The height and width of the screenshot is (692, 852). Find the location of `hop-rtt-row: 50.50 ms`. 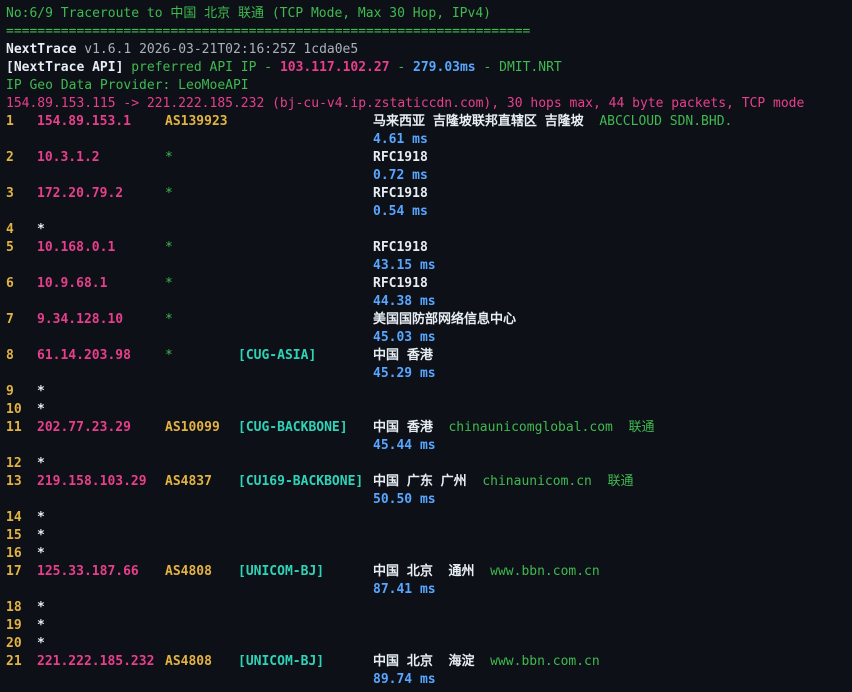

hop-rtt-row: 50.50 ms is located at coordinates (426, 500).